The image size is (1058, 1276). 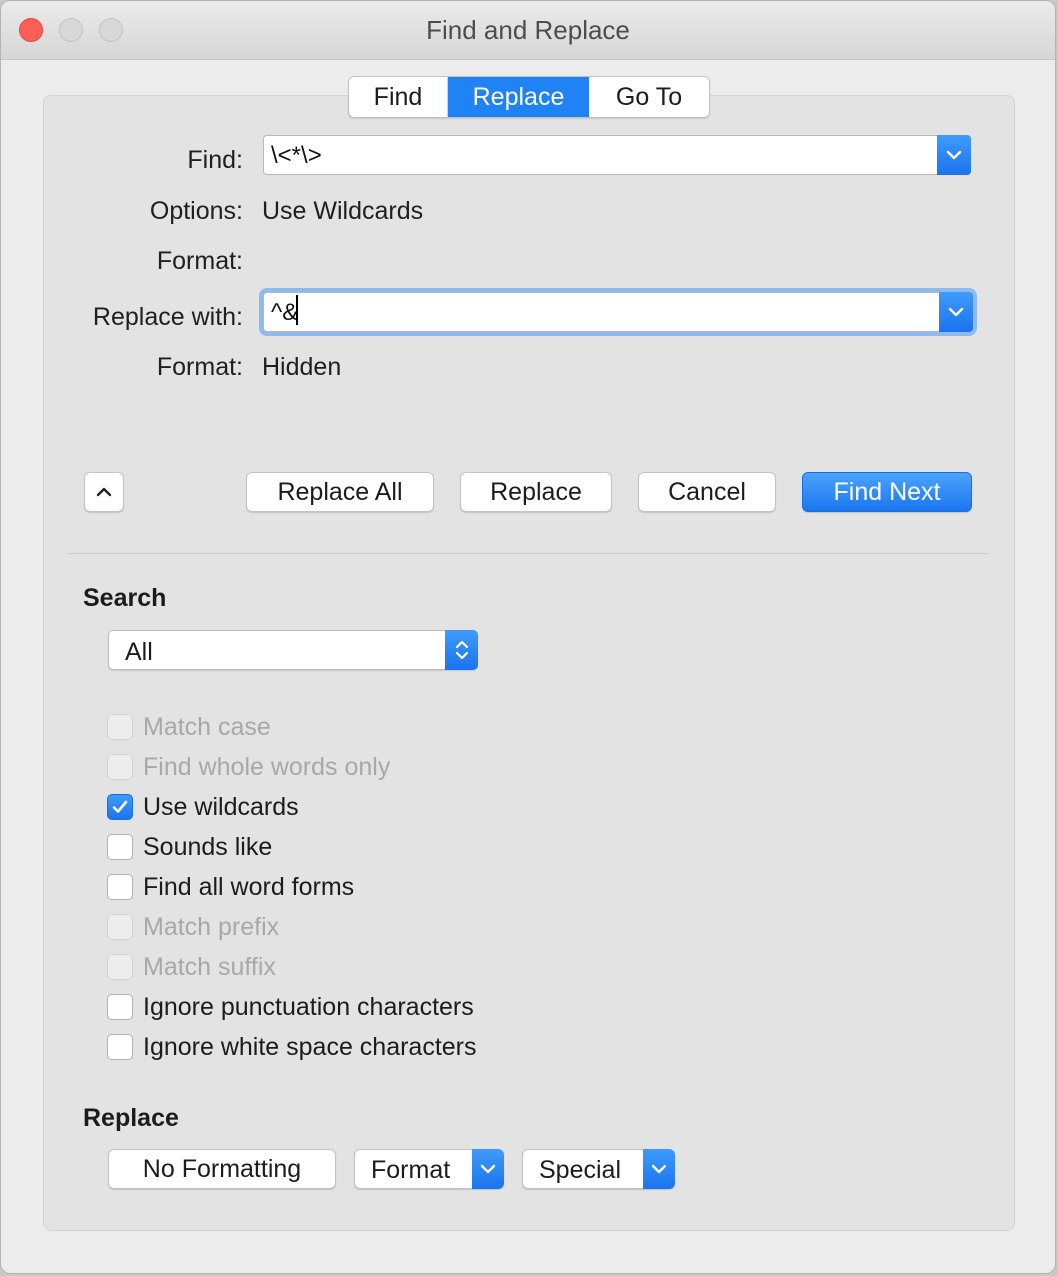 I want to click on window-title: Find and Replace, so click(x=528, y=30).